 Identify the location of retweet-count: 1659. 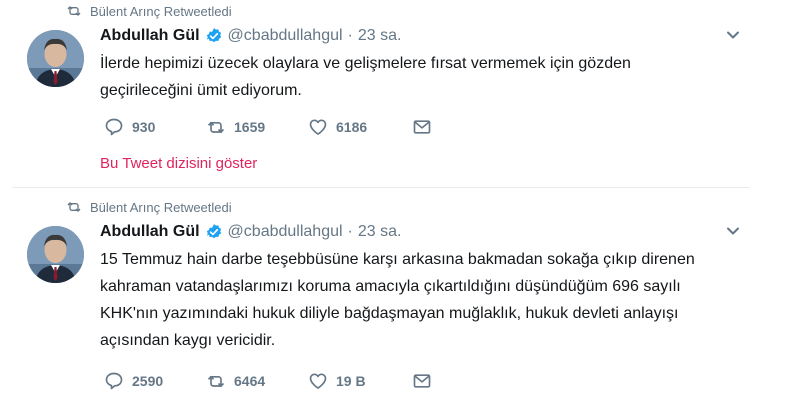
(250, 127).